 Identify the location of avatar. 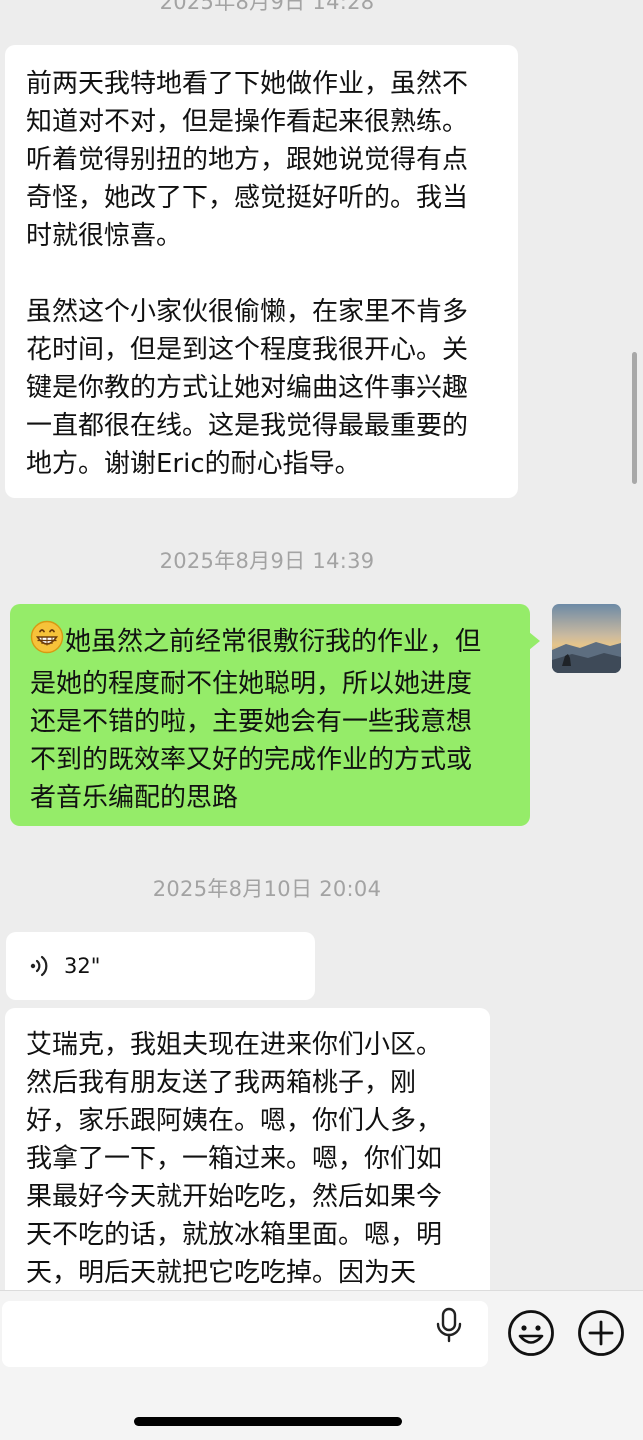
(586, 638).